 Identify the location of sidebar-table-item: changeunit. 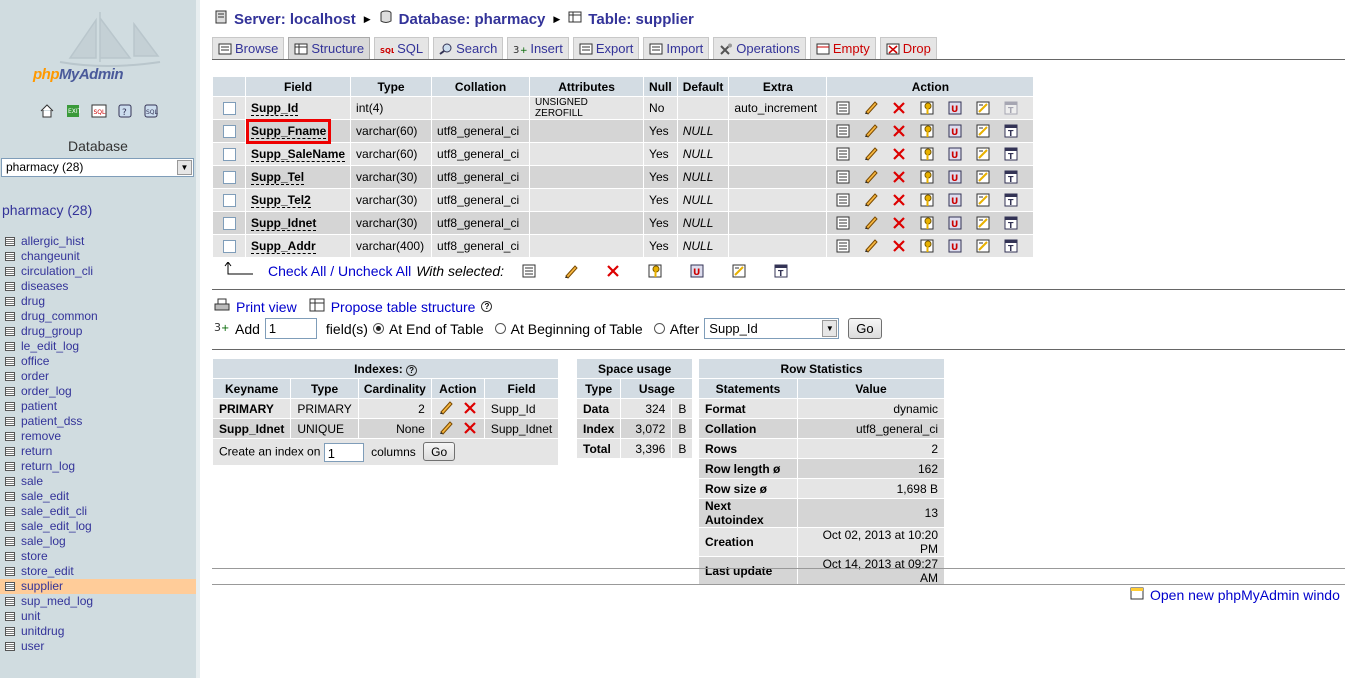
(98, 256).